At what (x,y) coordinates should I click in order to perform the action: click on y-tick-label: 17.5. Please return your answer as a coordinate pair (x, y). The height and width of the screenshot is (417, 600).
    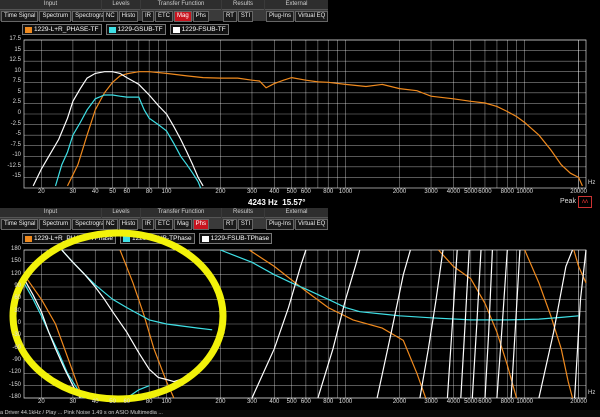
    Looking at the image, I should click on (15, 39).